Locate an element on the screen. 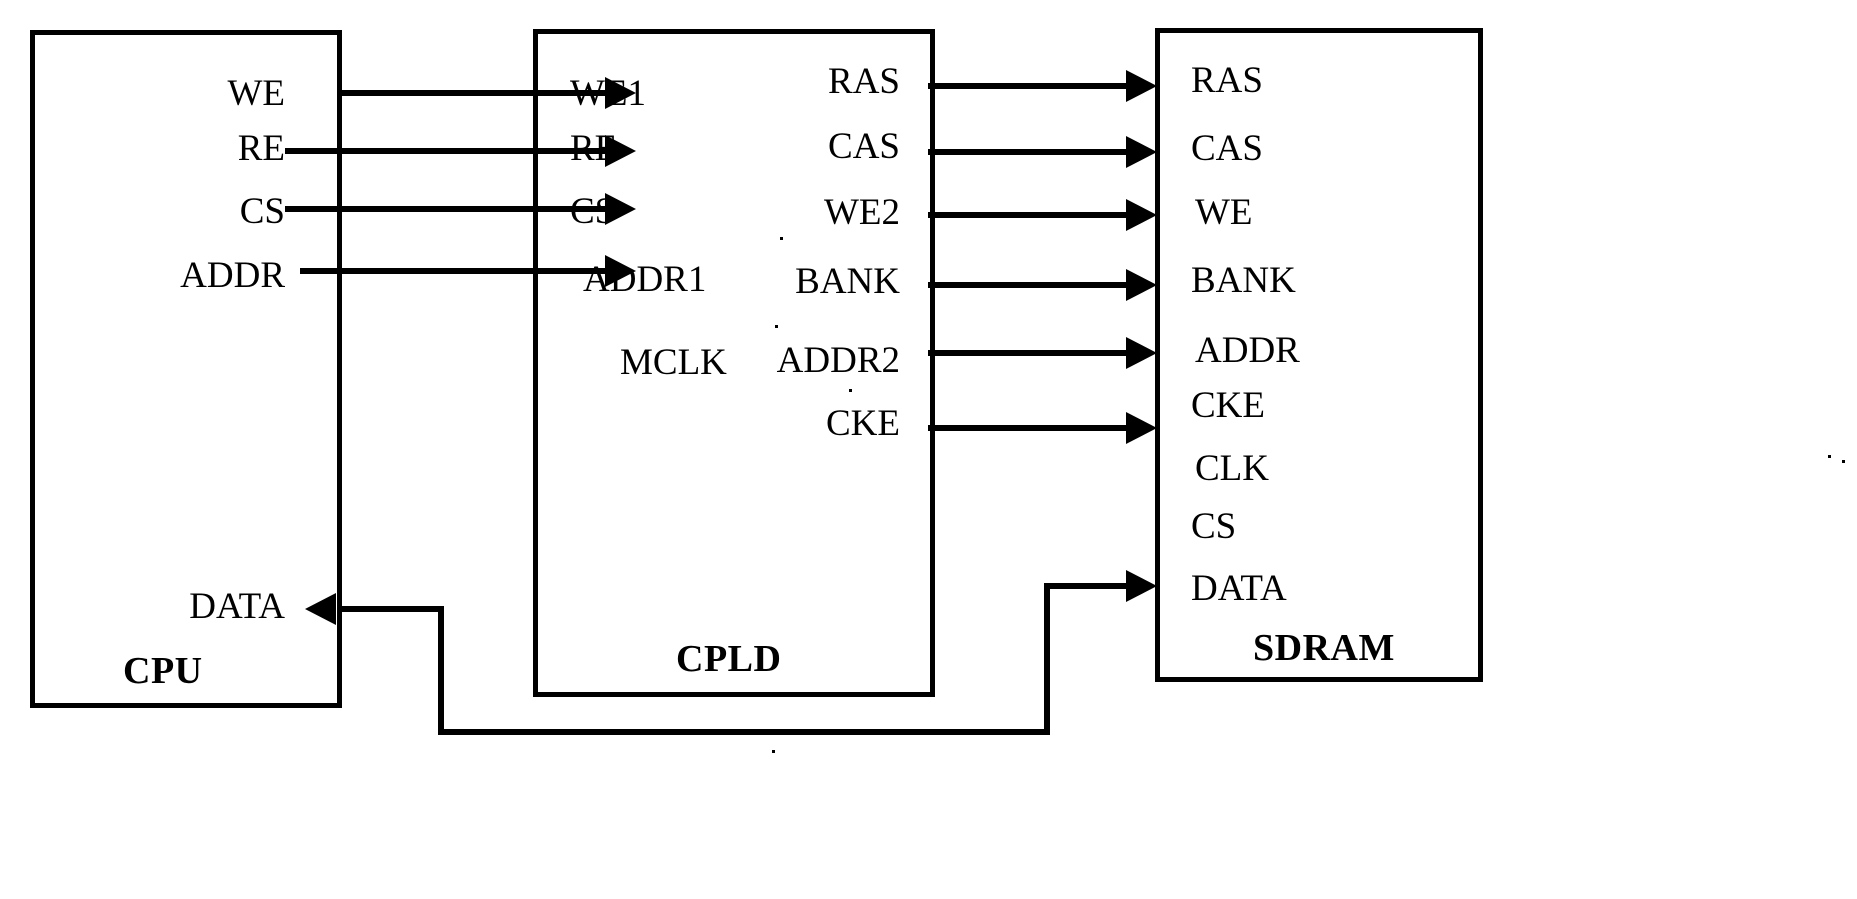 This screenshot has height=899, width=1857. cpld-pin-bank: BANK is located at coordinates (847, 281).